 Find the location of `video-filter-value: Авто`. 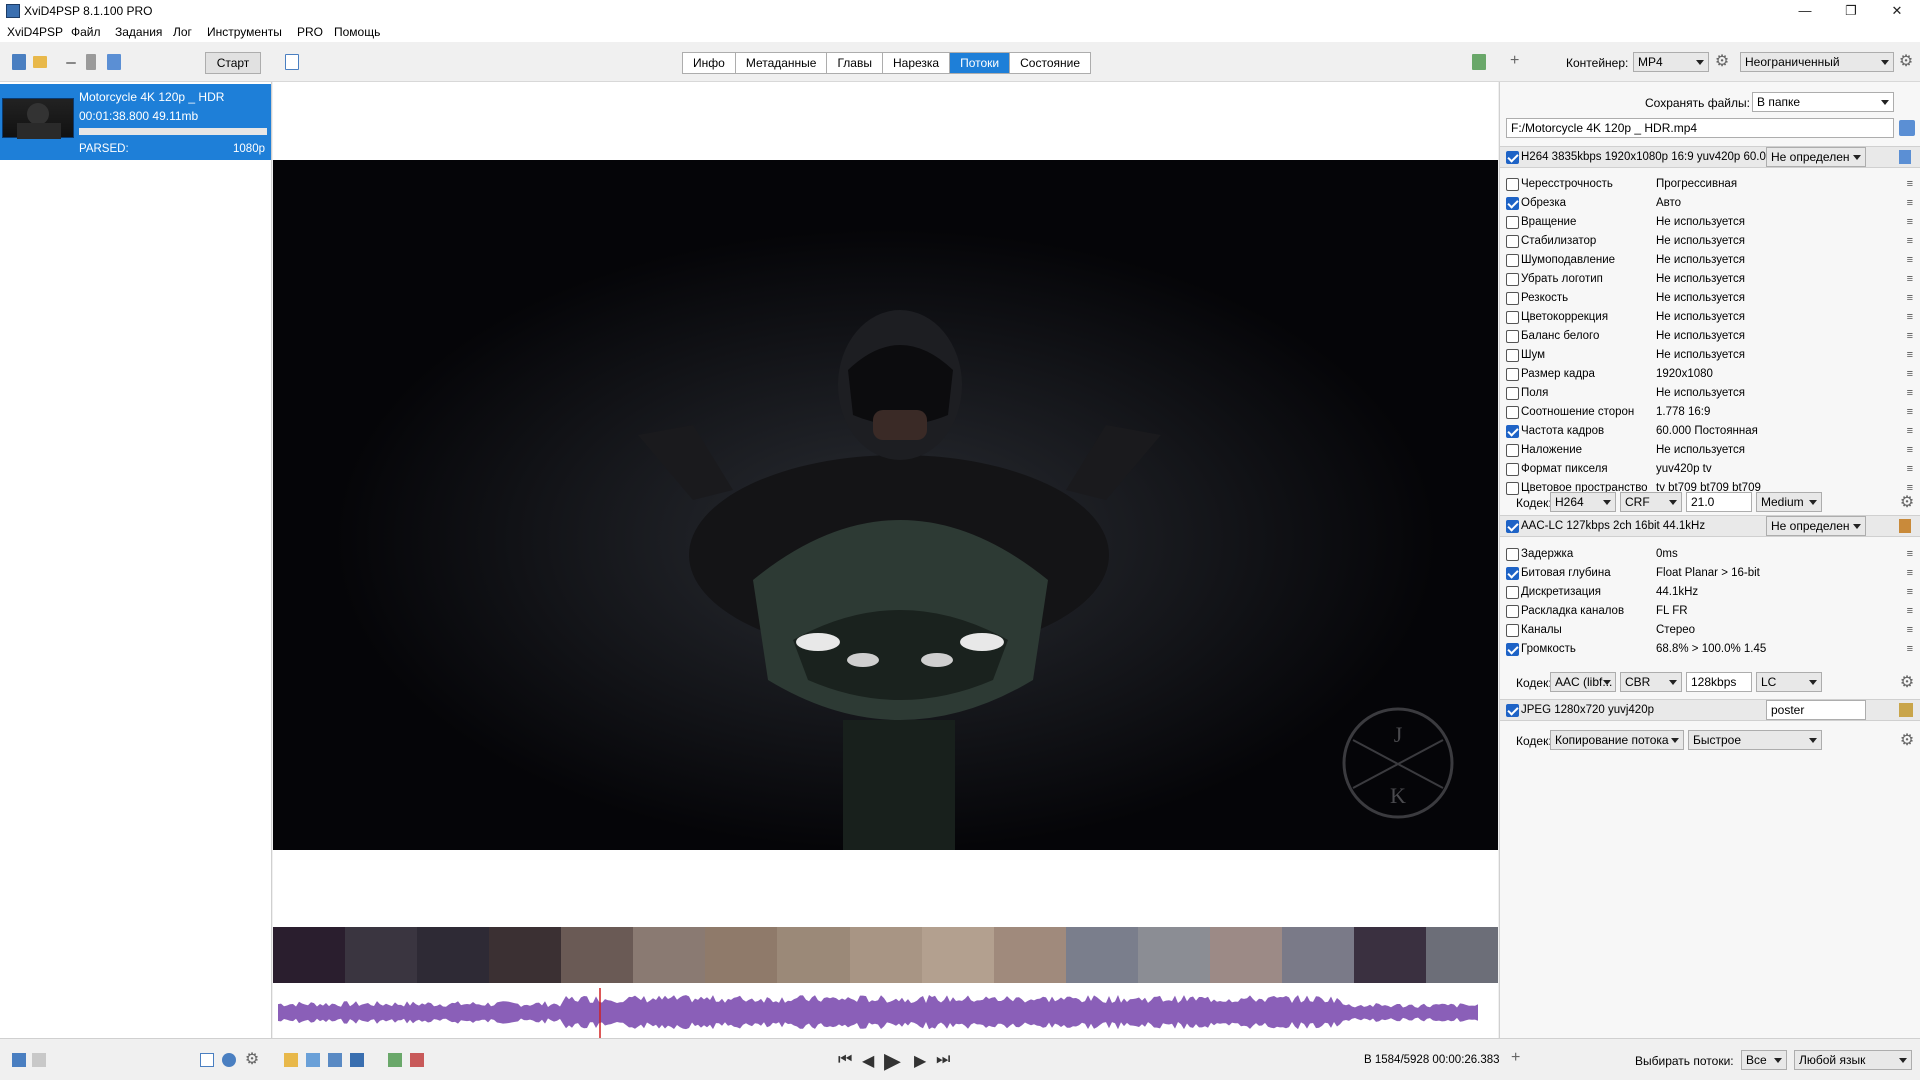

video-filter-value: Авто is located at coordinates (1668, 203).